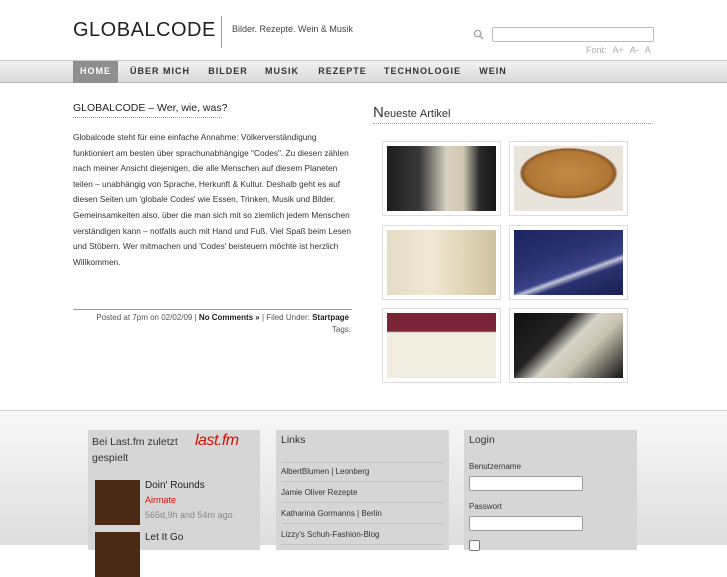 The height and width of the screenshot is (577, 727). What do you see at coordinates (618, 50) in the screenshot?
I see `font-larger-button: A+` at bounding box center [618, 50].